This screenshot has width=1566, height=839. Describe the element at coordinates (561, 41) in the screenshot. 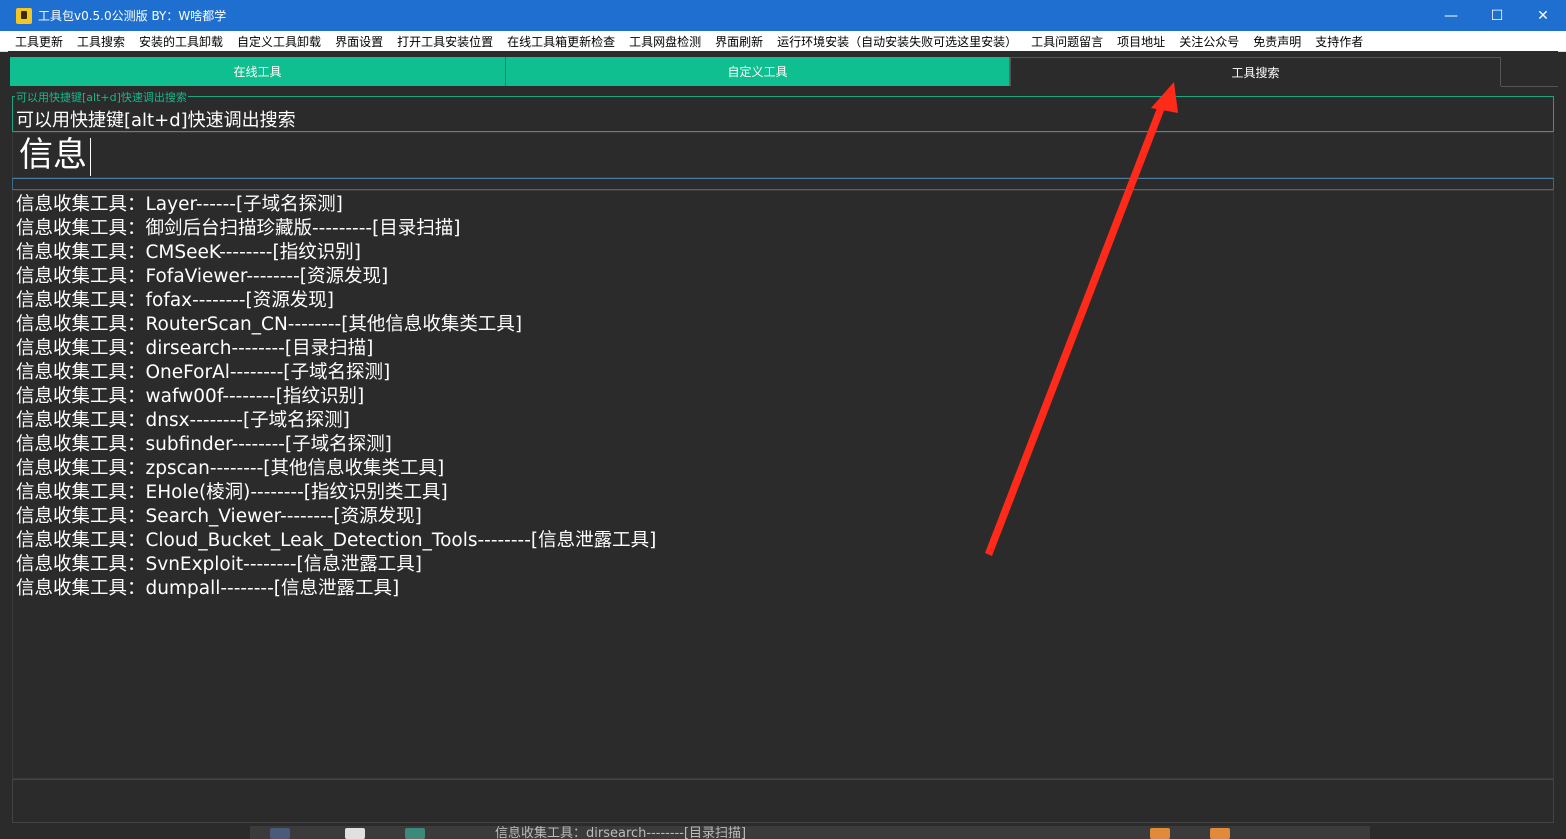

I see `menu-check-online-update: 在线工具箱更新检查` at that location.